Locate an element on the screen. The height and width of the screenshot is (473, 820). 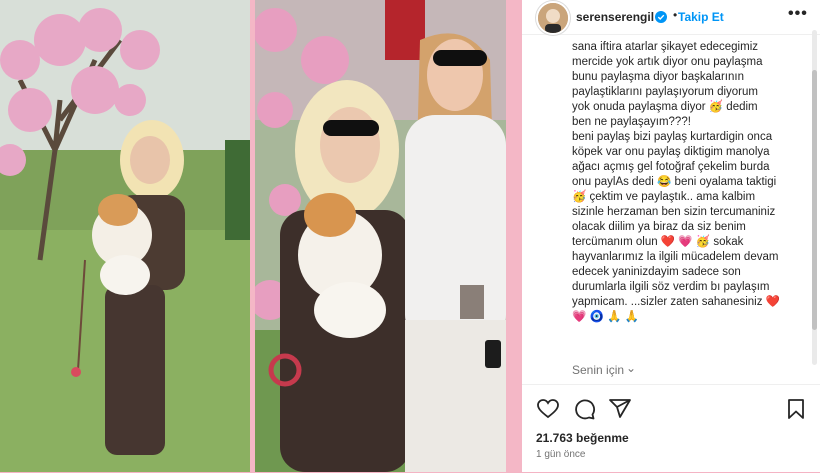
comment-icon is located at coordinates (584, 409).